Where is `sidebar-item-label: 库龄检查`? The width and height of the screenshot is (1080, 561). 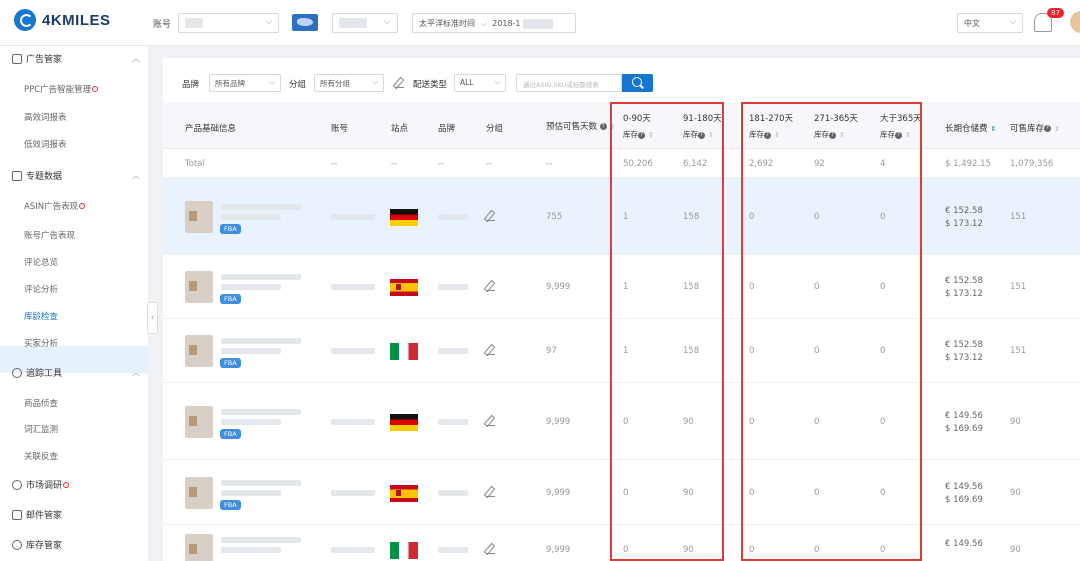
sidebar-item-label: 库龄检查 is located at coordinates (41, 317).